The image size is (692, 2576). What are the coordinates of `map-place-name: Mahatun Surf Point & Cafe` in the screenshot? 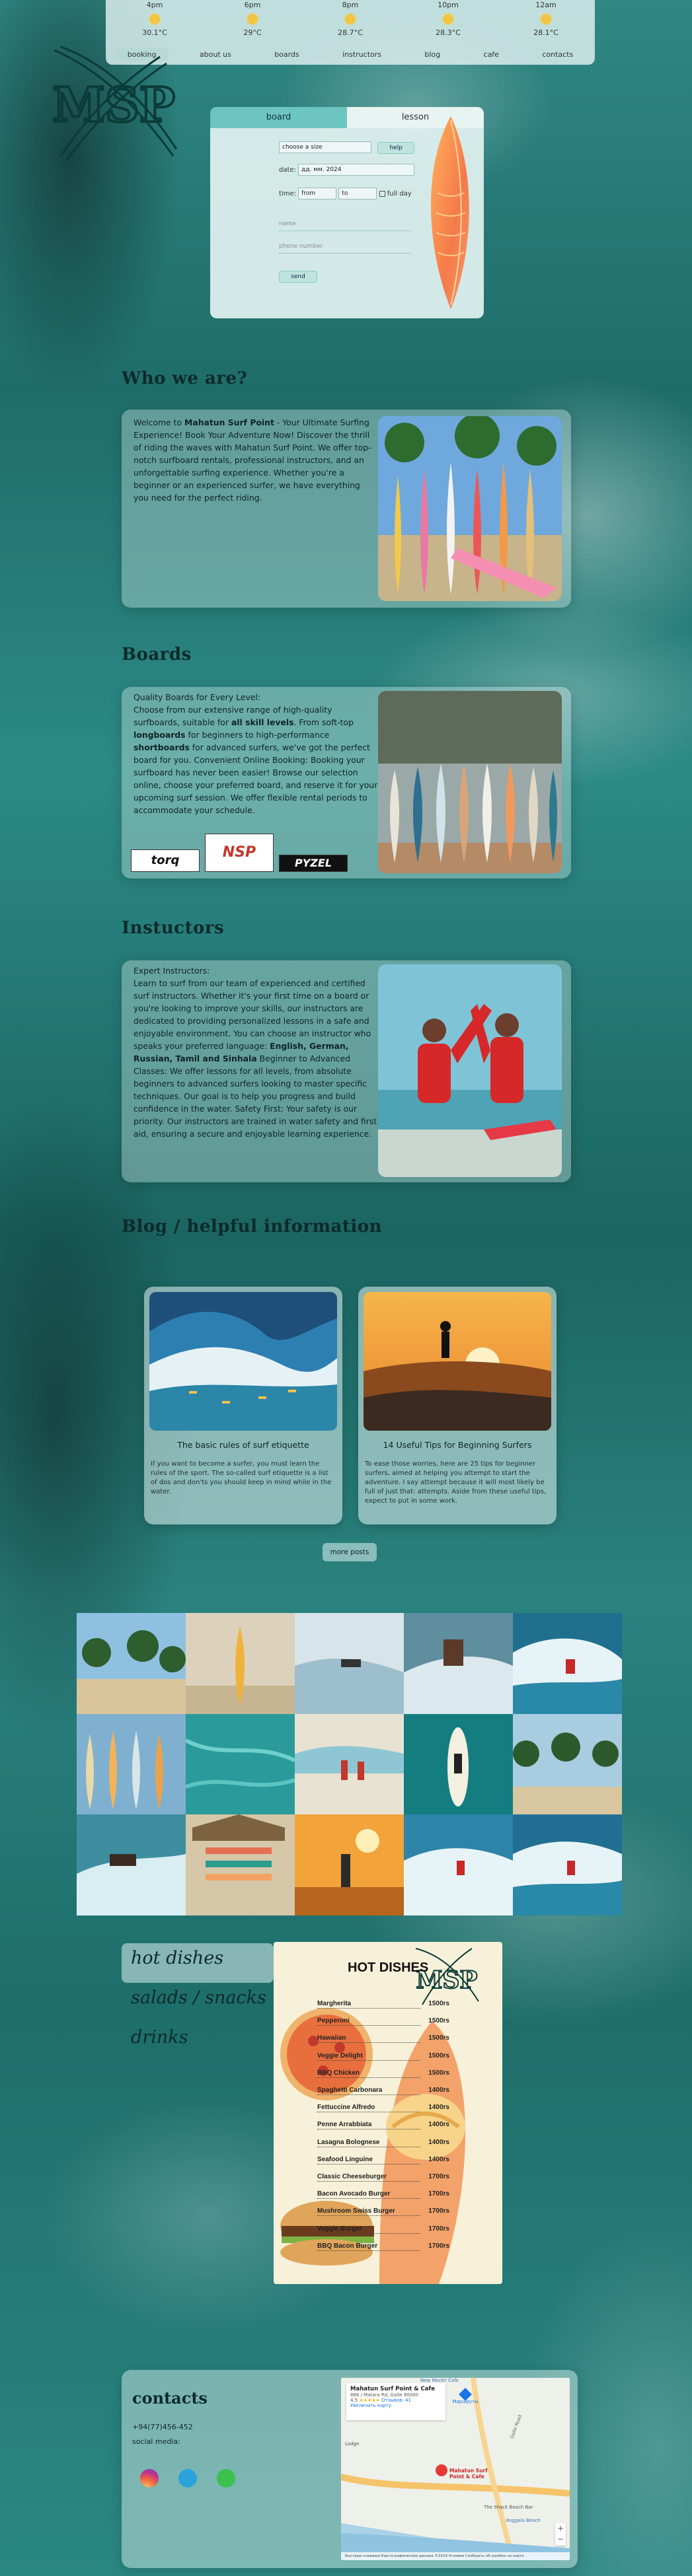 It's located at (393, 2389).